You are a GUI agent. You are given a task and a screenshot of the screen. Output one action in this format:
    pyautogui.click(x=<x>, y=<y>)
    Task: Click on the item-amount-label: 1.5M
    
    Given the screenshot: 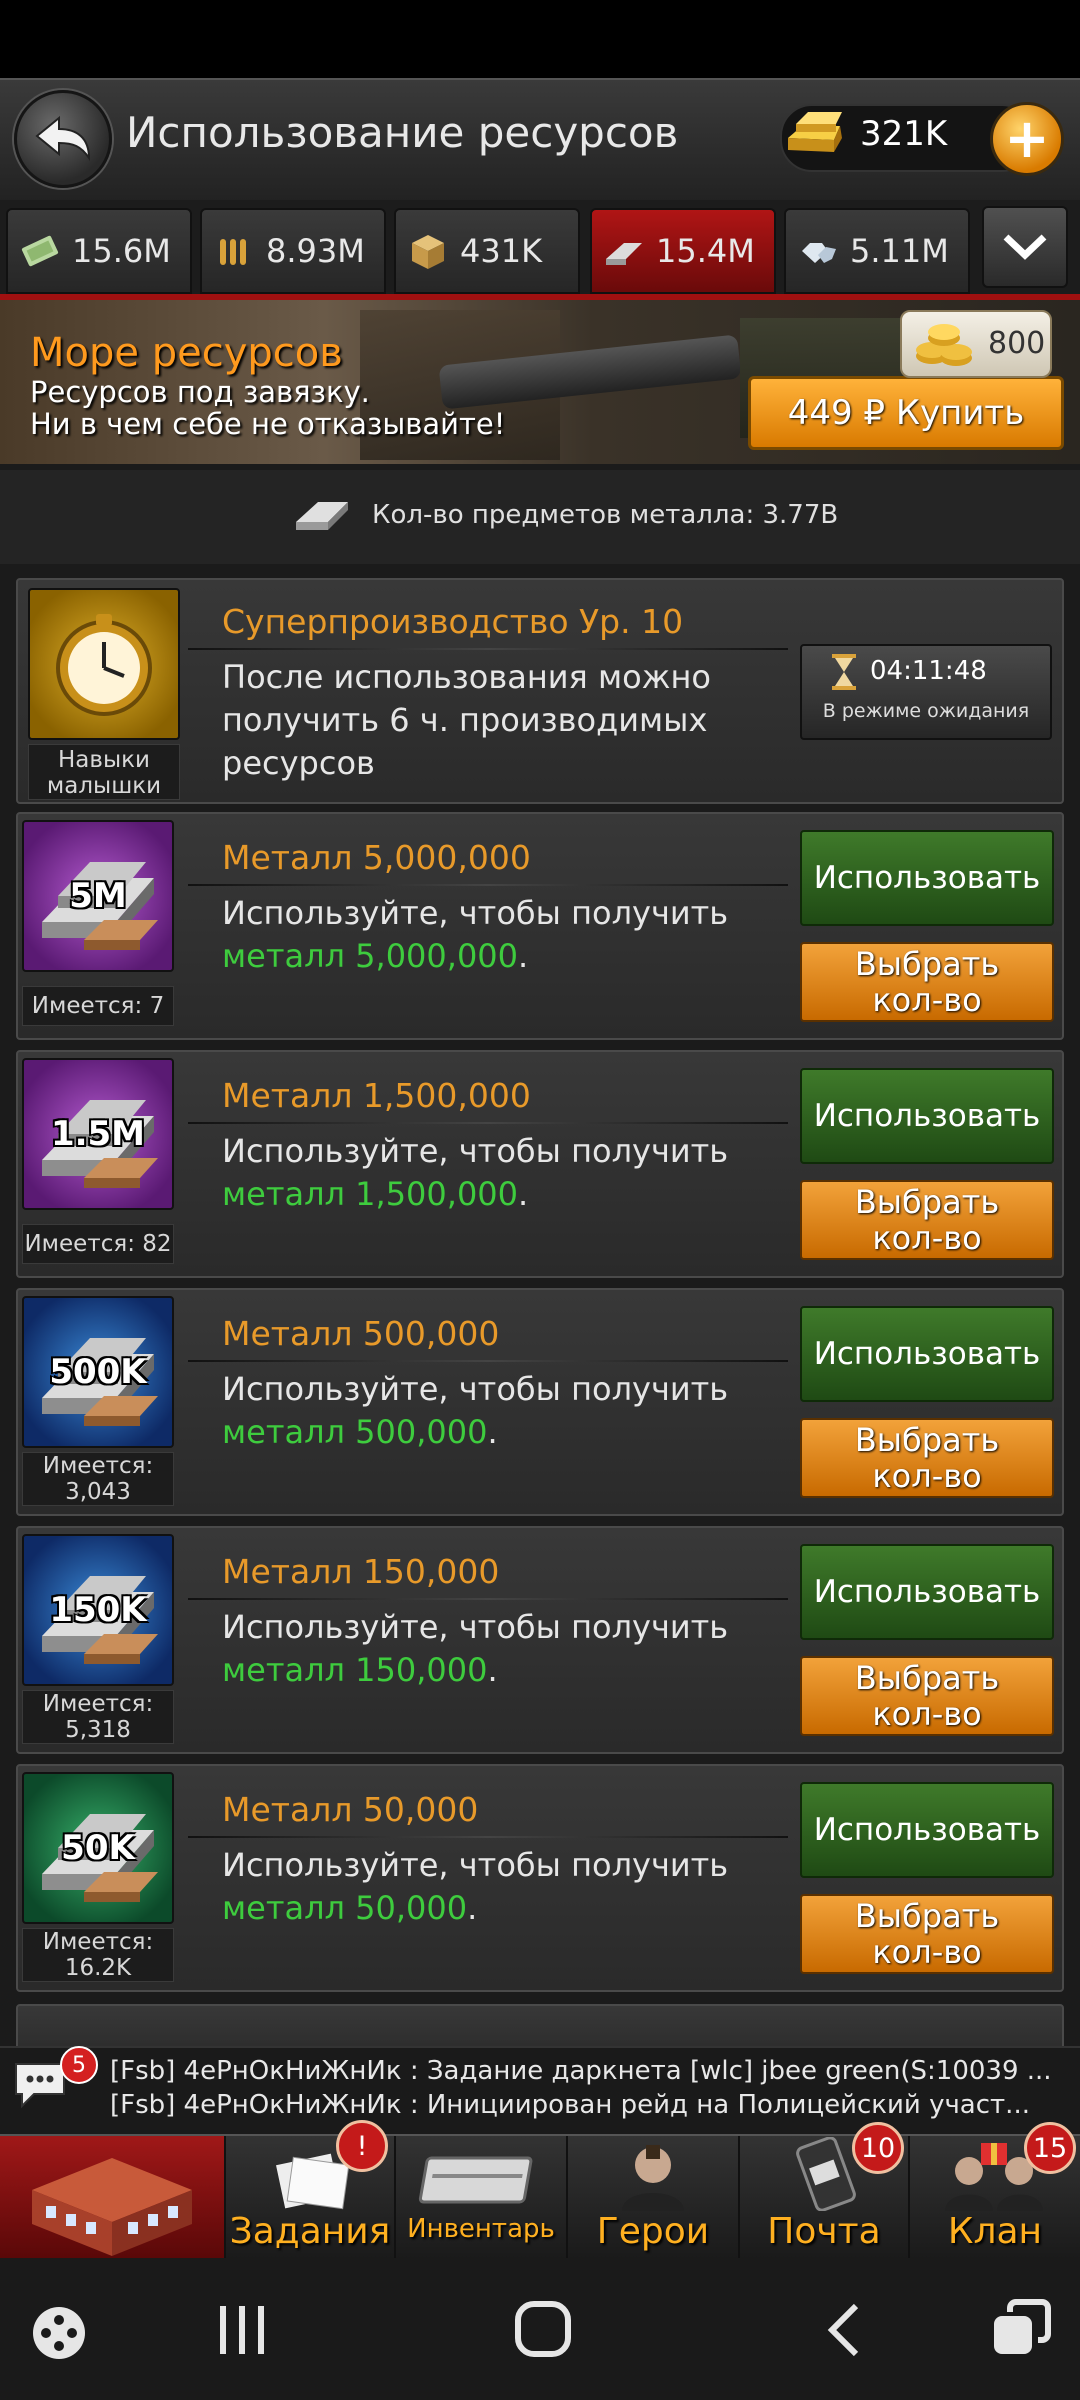 What is the action you would take?
    pyautogui.click(x=98, y=1134)
    